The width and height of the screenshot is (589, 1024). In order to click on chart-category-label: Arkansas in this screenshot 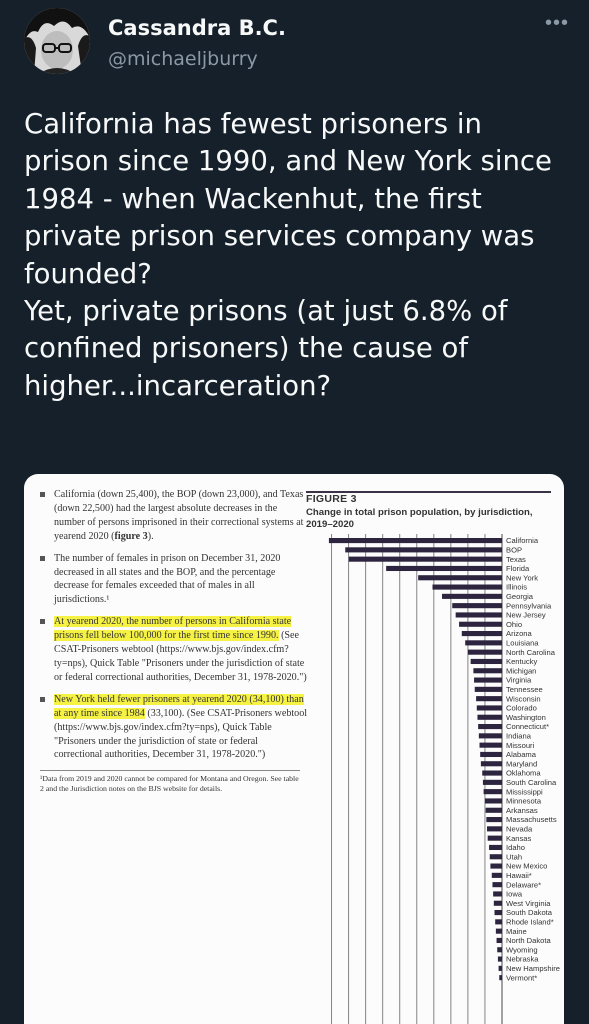, I will do `click(522, 810)`.